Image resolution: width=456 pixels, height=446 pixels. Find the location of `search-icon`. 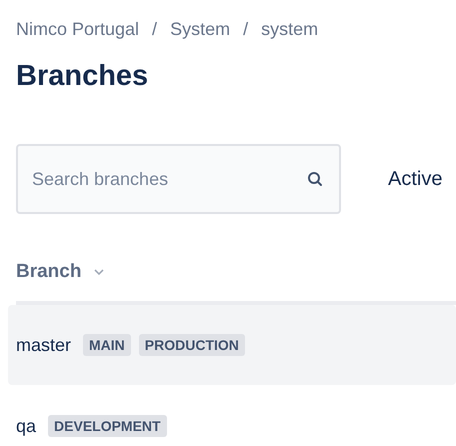

search-icon is located at coordinates (315, 179).